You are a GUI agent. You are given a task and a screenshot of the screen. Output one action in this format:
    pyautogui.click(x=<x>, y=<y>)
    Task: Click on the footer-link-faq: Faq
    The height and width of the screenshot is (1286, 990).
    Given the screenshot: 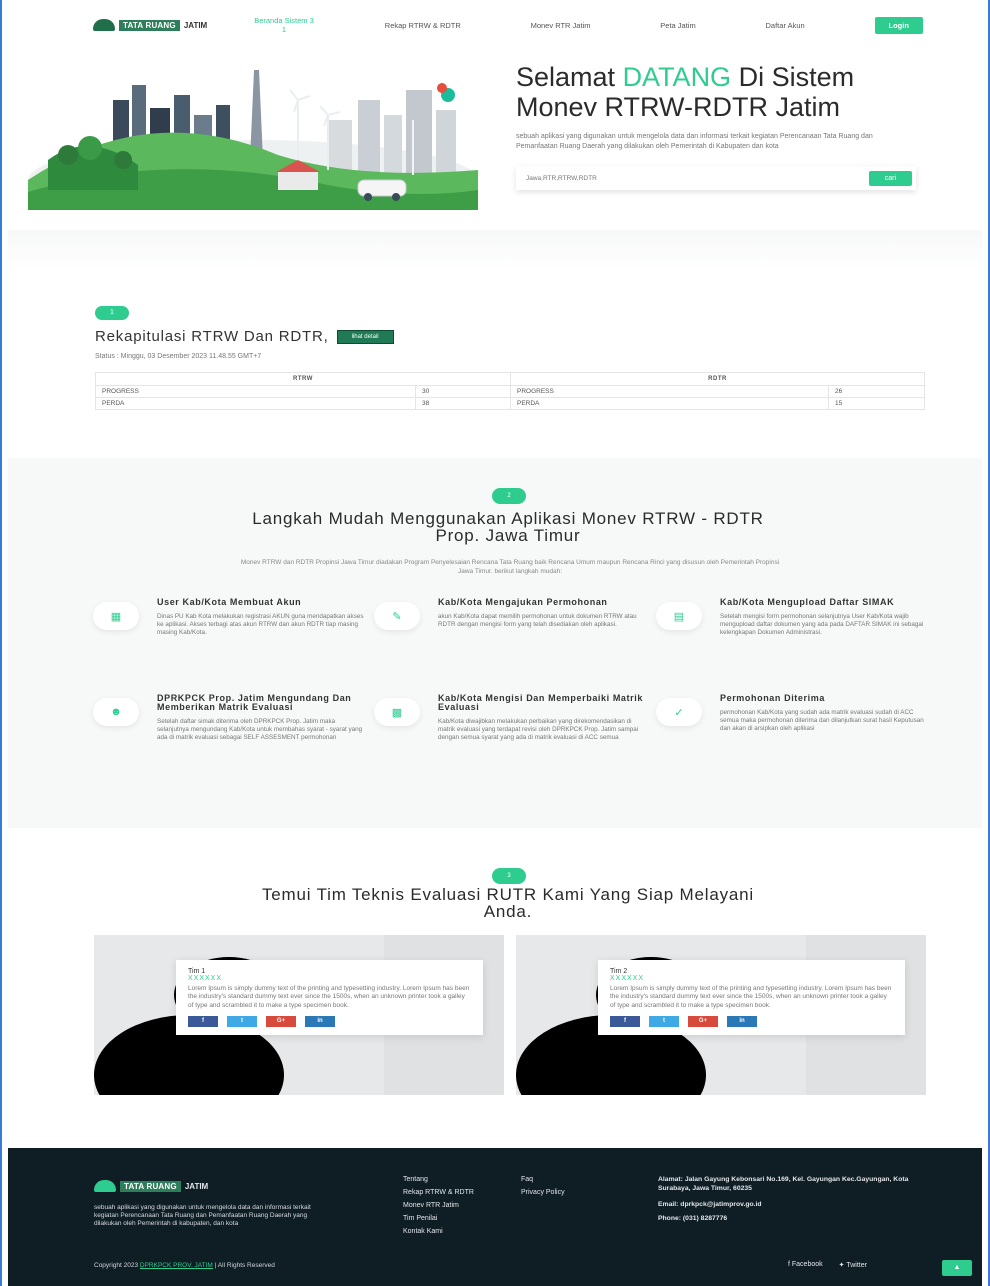 What is the action you would take?
    pyautogui.click(x=571, y=1180)
    